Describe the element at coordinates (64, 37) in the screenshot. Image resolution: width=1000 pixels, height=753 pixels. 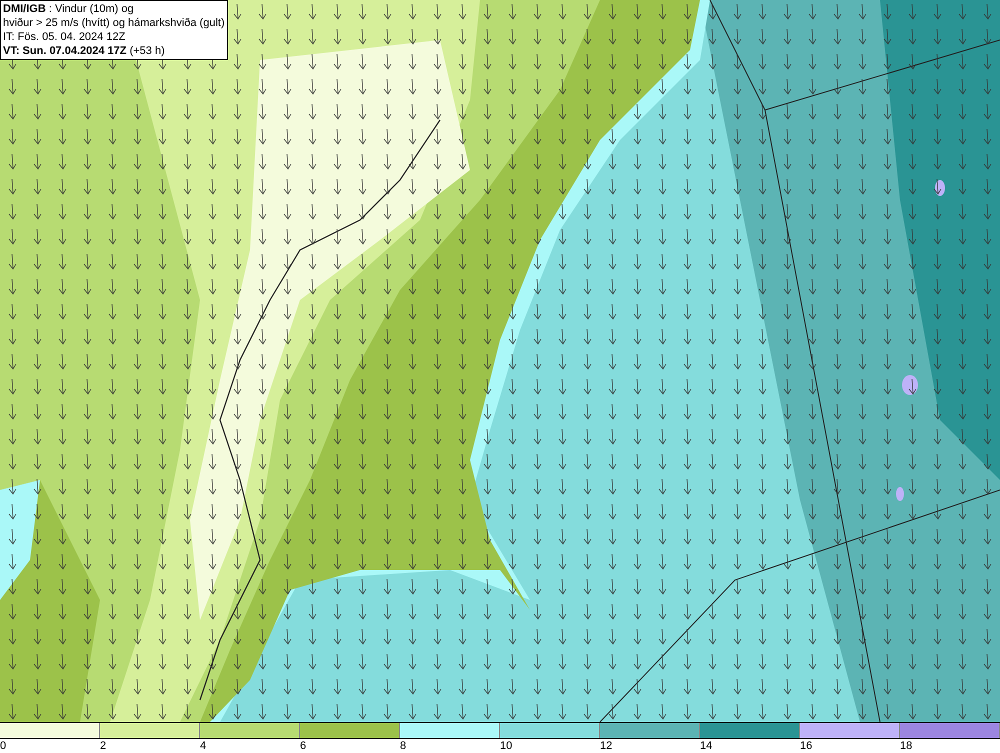
I see `title-line: IT: Fös. 05. 04. 2024 12Z` at that location.